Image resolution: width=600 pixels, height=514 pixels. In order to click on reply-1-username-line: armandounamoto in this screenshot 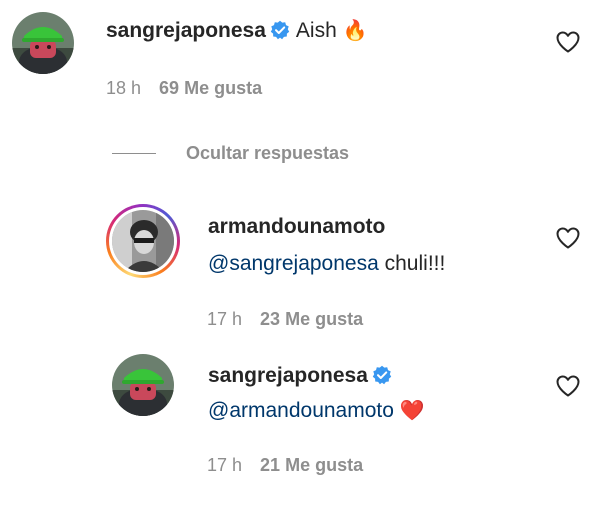, I will do `click(296, 227)`.